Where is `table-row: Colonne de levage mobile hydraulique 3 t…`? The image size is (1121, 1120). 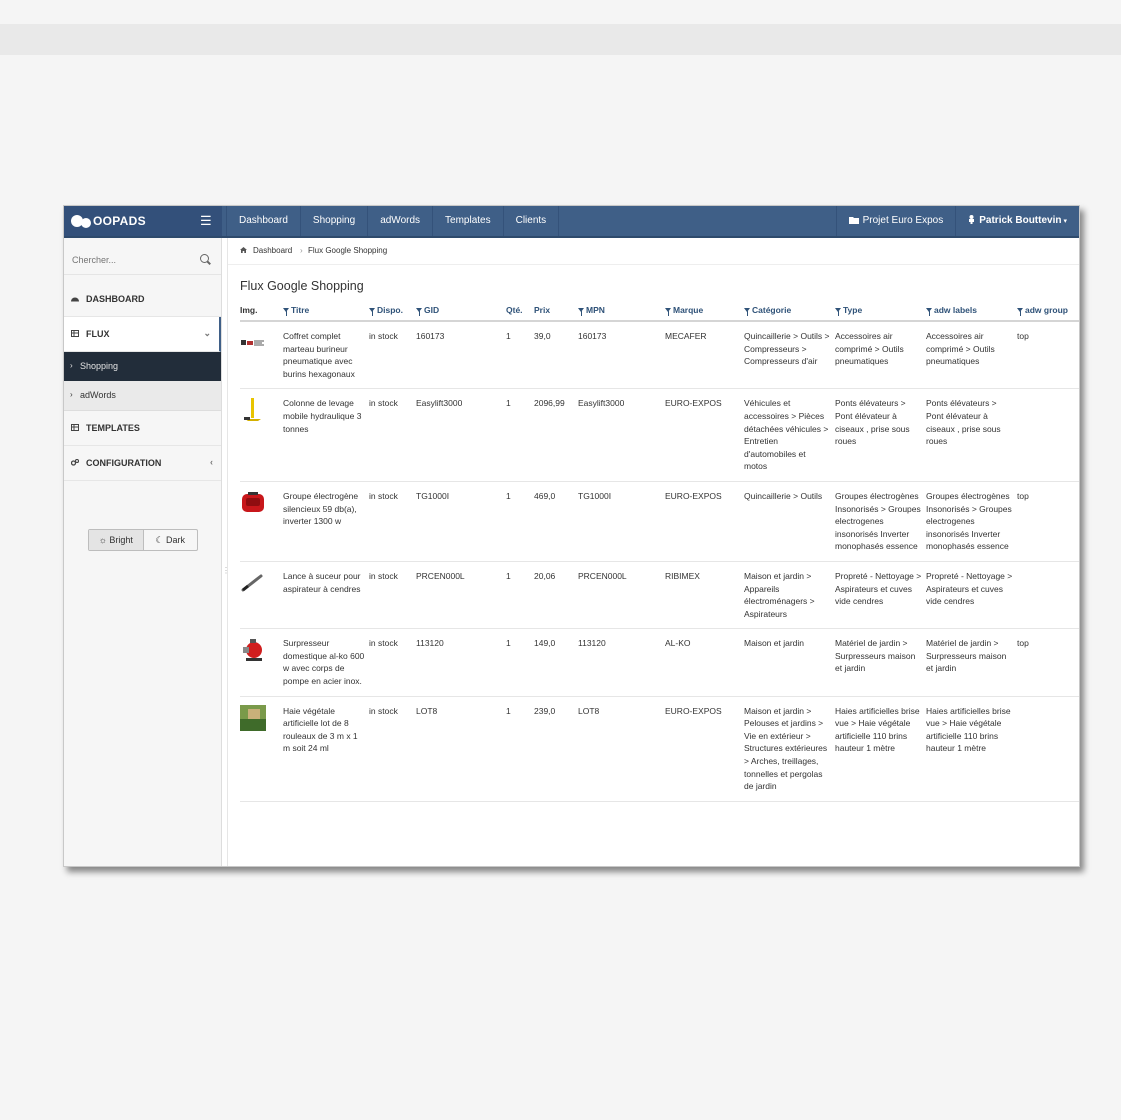 table-row: Colonne de levage mobile hydraulique 3 t… is located at coordinates (659, 435).